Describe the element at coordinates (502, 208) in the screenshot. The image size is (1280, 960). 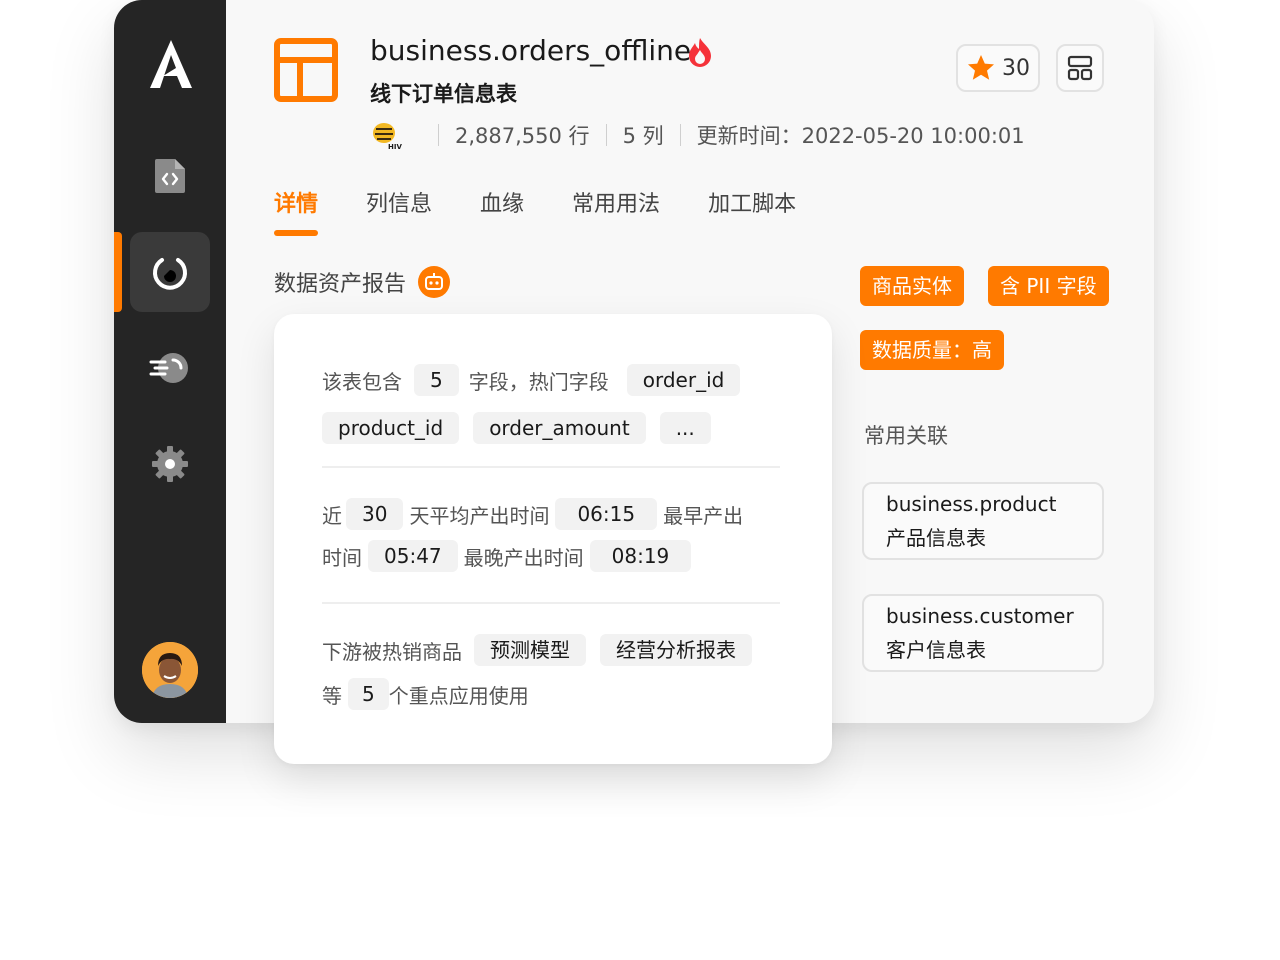
I see `tab-lineage: 血缘` at that location.